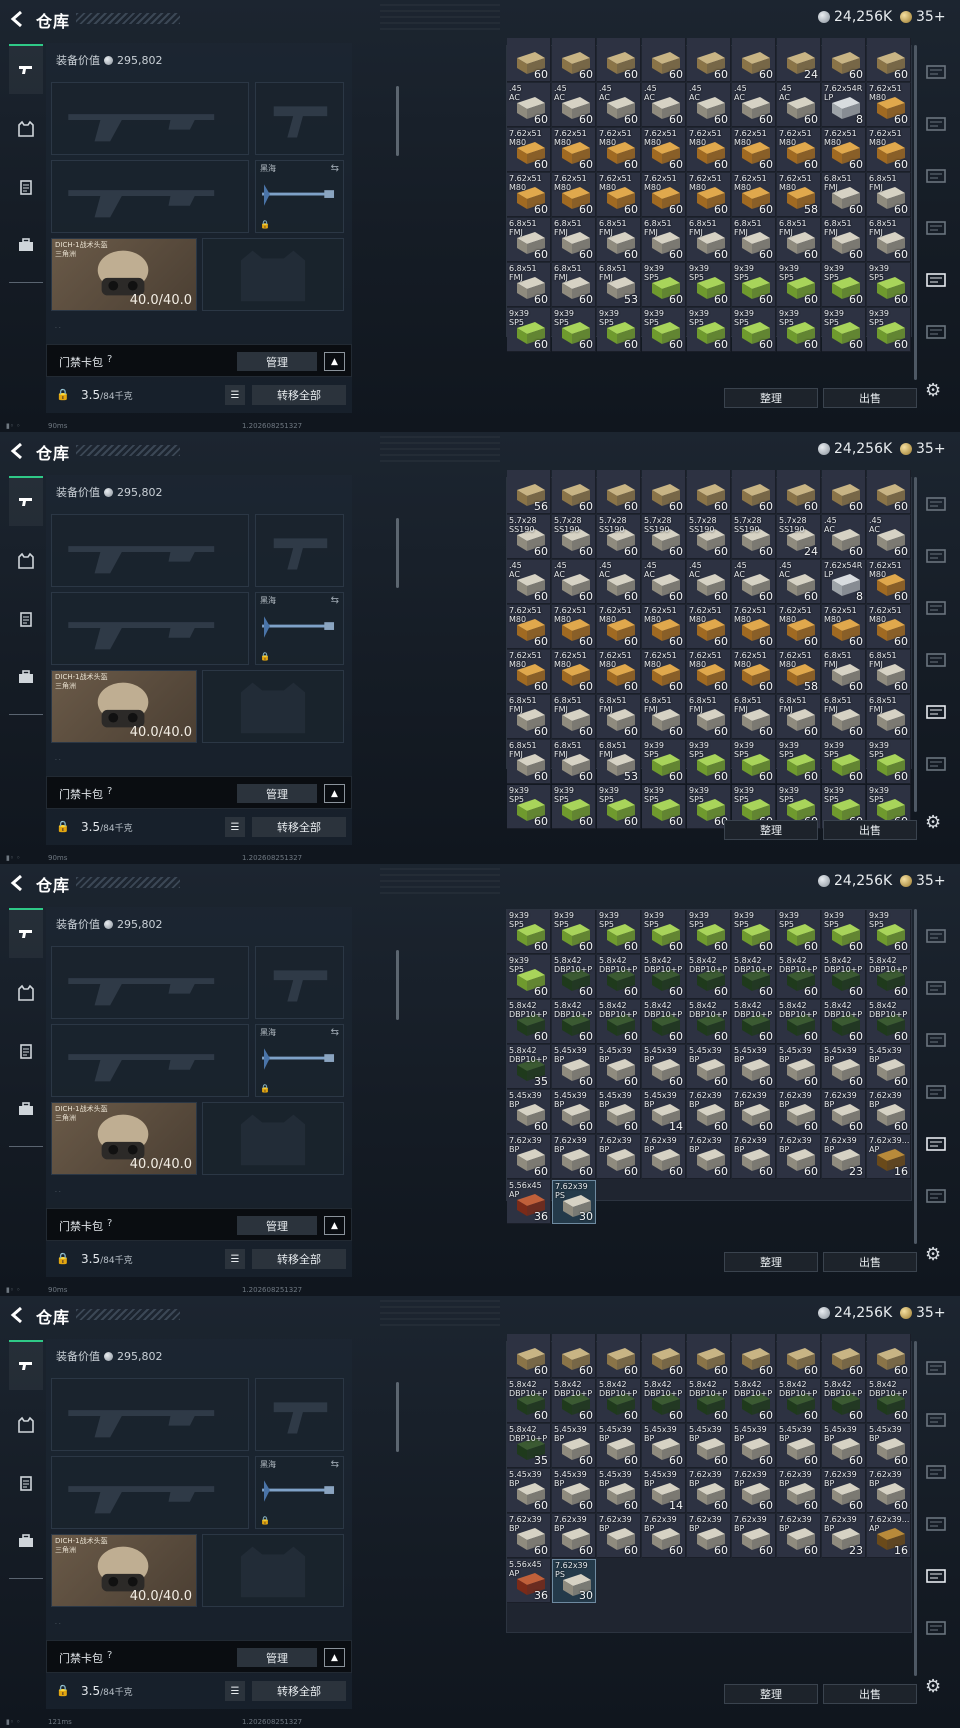  I want to click on ammo-cell: 7.62x39 PS 30, so click(574, 1581).